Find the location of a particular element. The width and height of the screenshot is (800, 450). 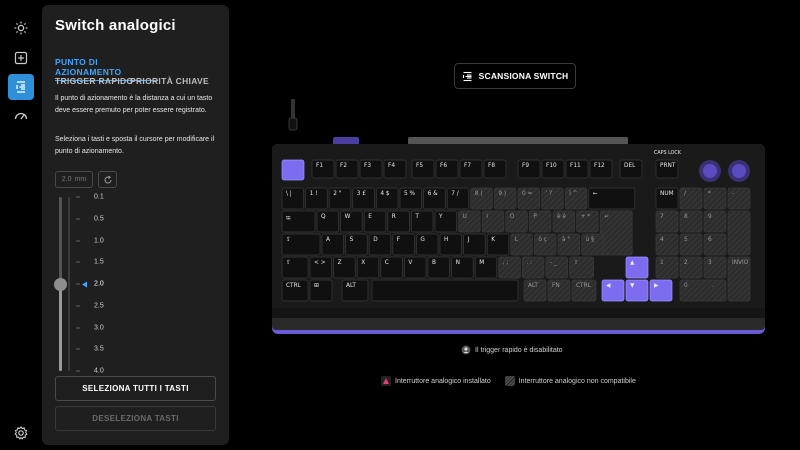

key-label: ù § is located at coordinates (590, 240).